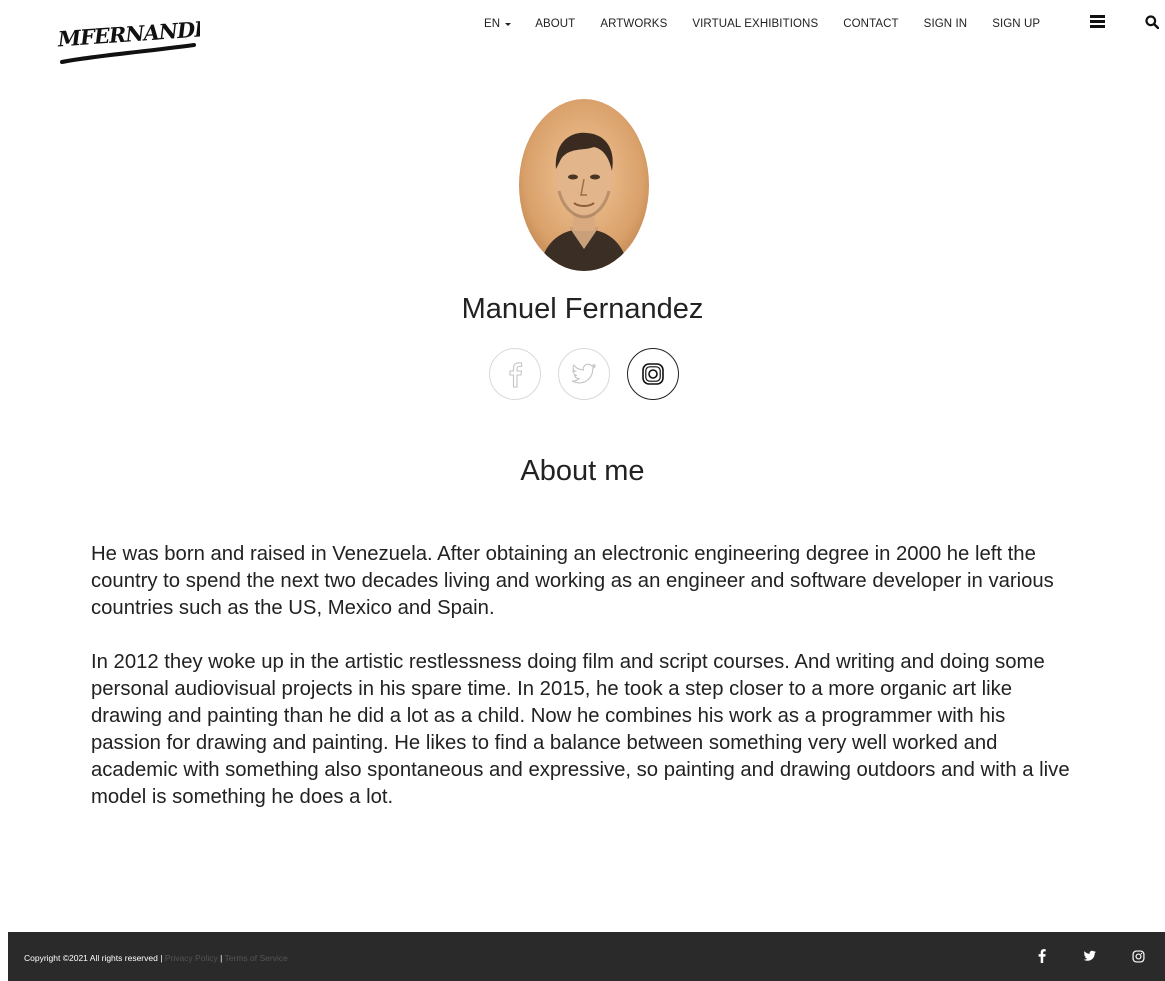 This screenshot has height=981, width=1165. I want to click on search-icon, so click(1152, 22).